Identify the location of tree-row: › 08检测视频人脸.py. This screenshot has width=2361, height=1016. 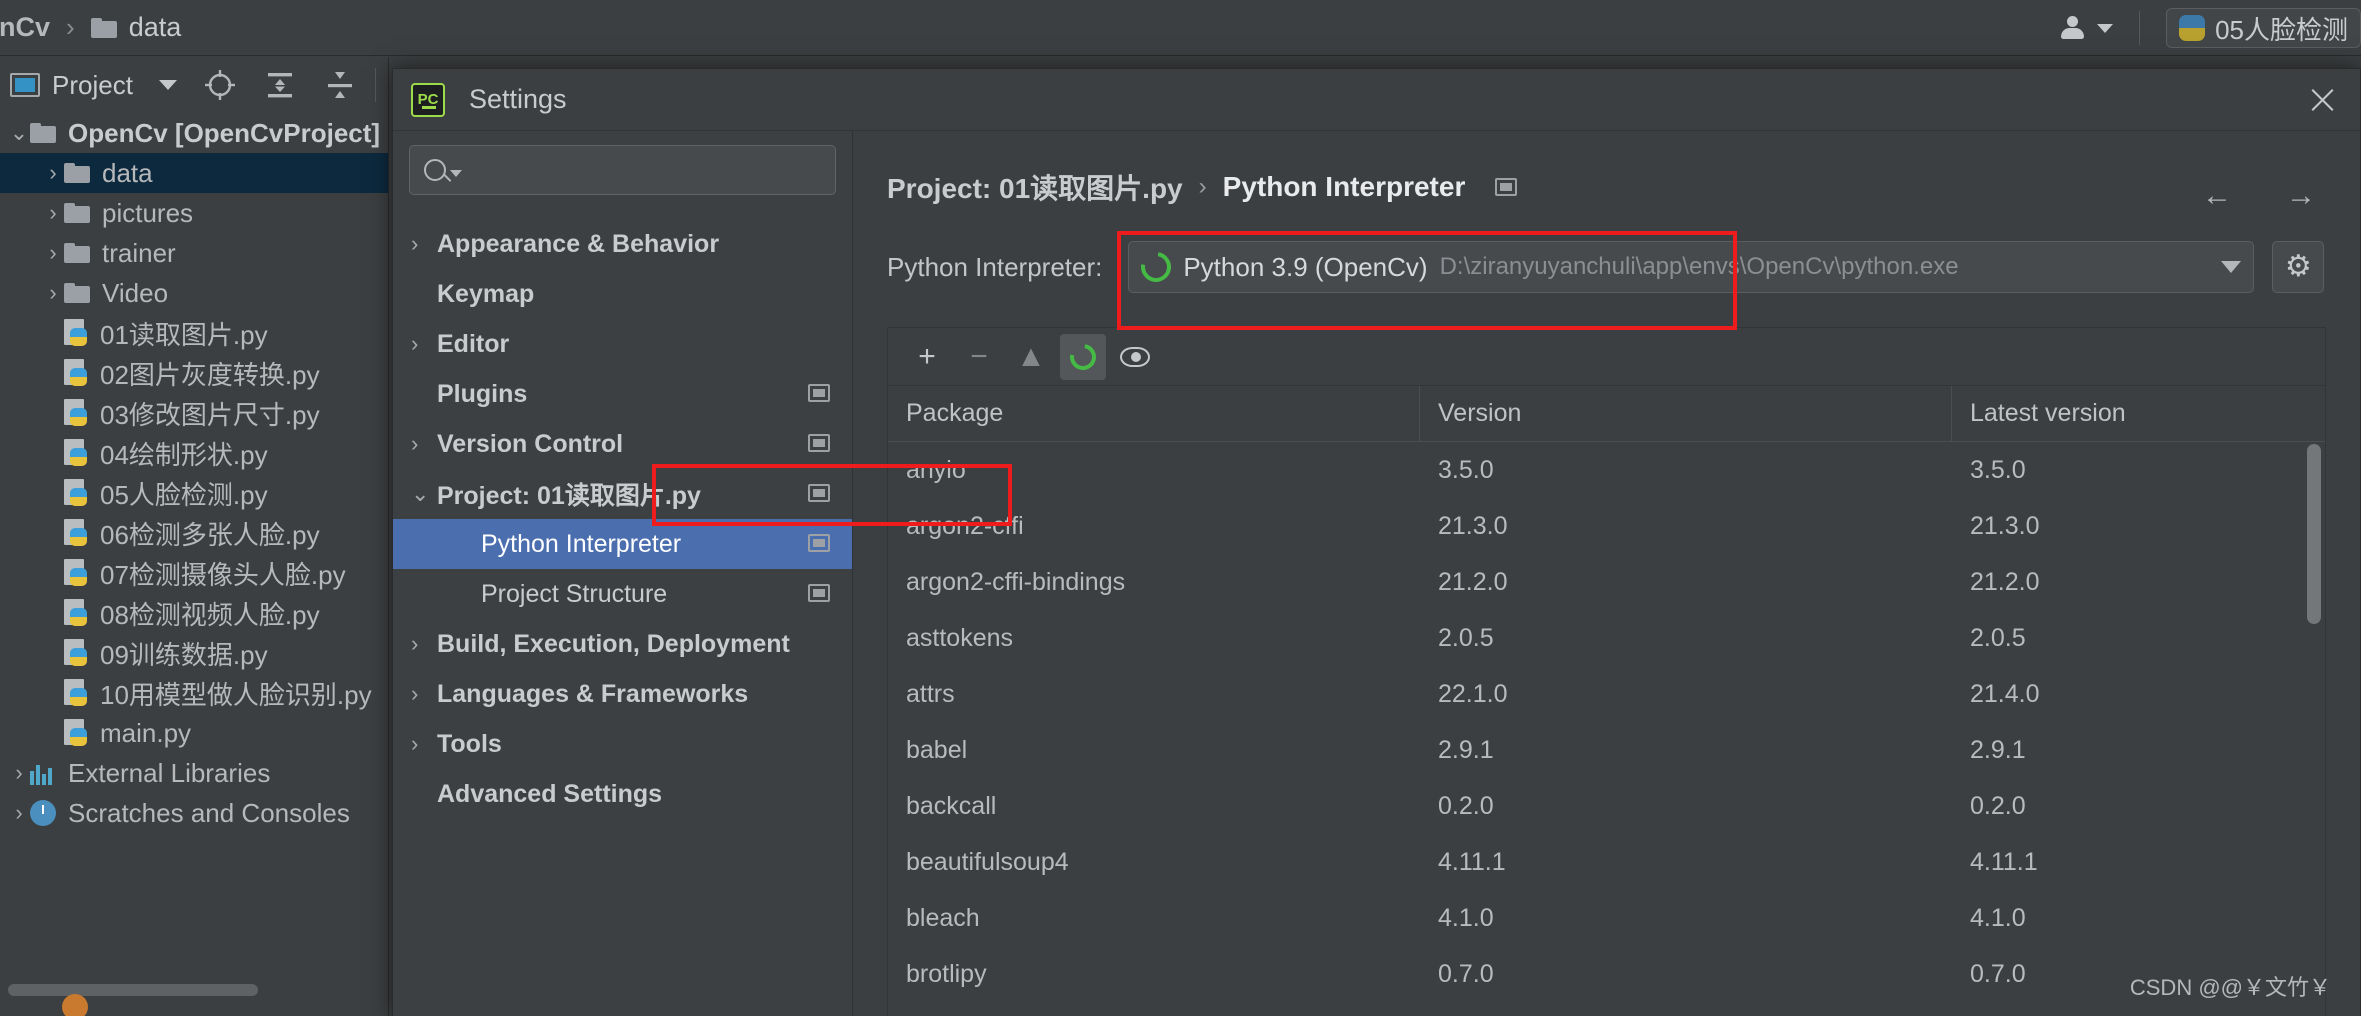
(194, 613).